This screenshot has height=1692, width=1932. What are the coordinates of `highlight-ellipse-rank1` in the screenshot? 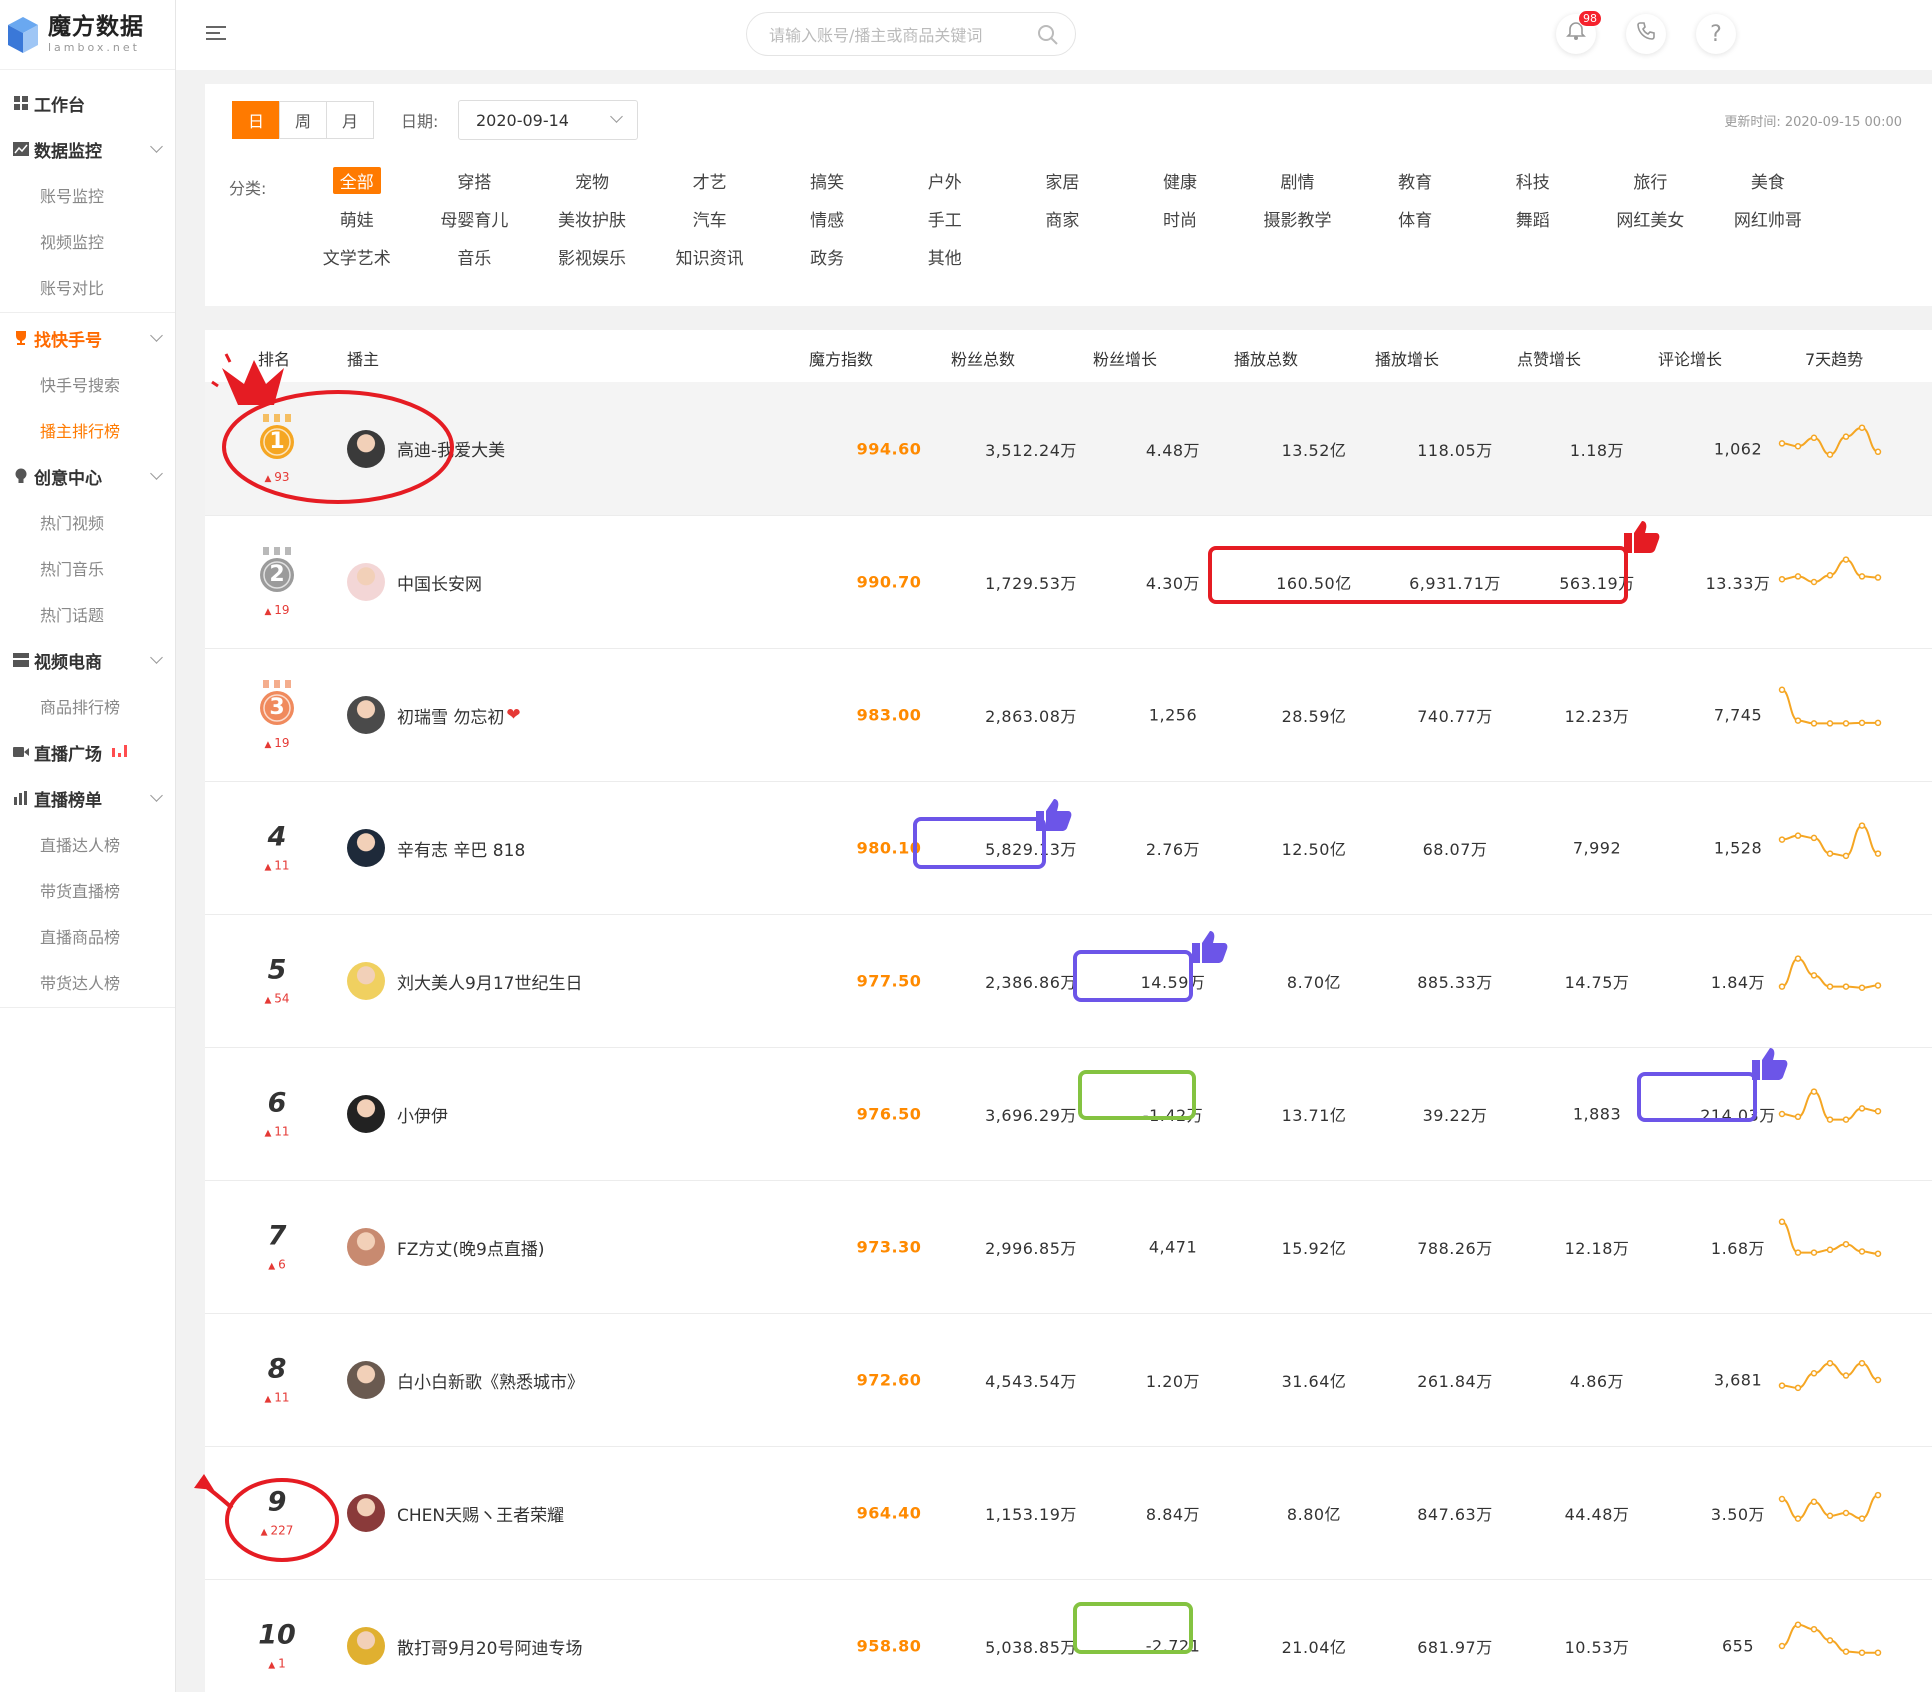 It's located at (338, 447).